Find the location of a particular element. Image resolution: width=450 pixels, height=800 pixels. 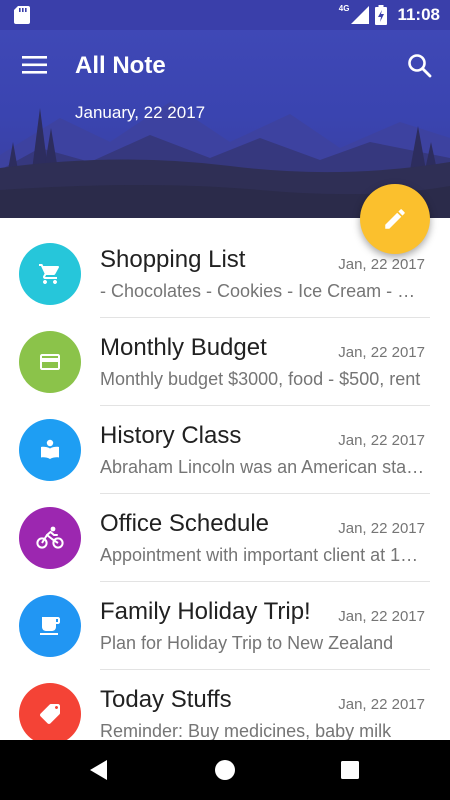

note-preview: Monthly budget $3000, food - $500, rent is located at coordinates (260, 379).